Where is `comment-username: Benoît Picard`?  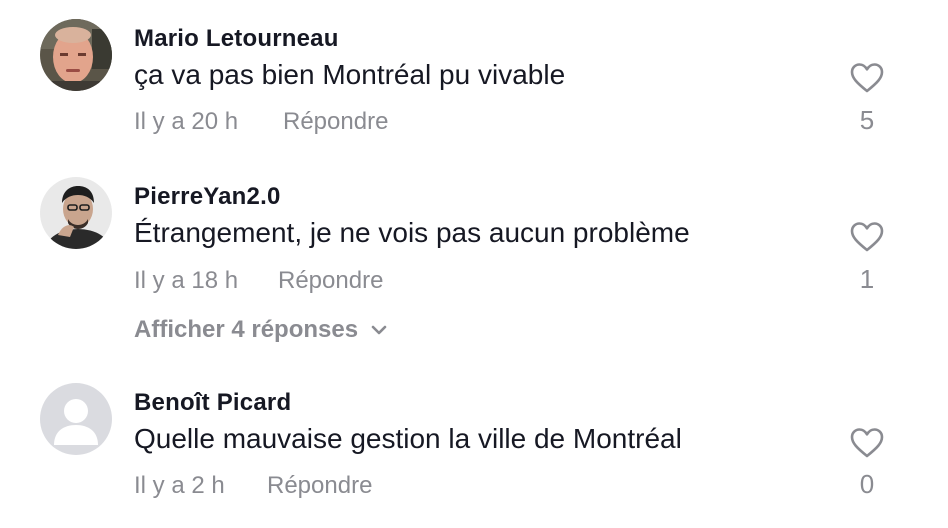 comment-username: Benoît Picard is located at coordinates (212, 403).